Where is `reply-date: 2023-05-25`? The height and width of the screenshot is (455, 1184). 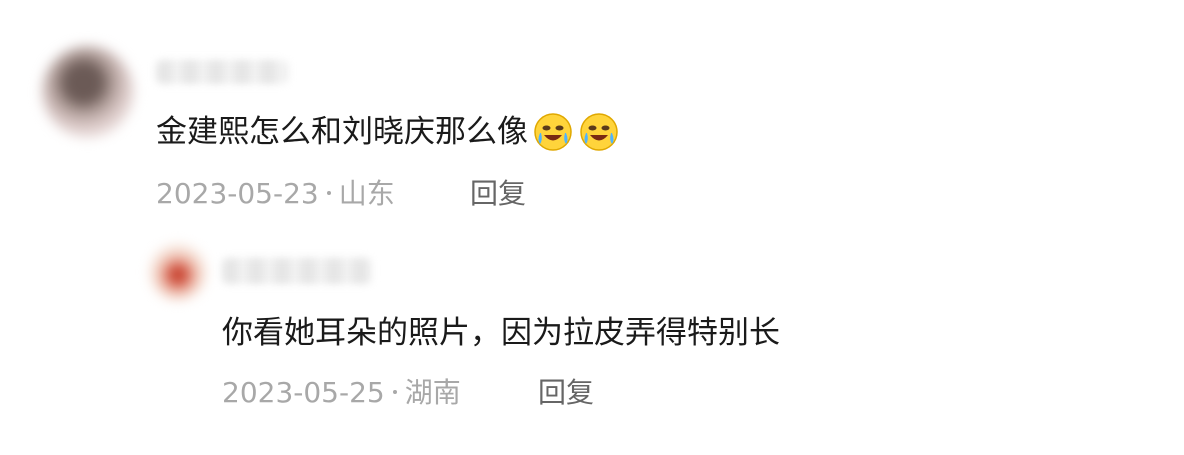
reply-date: 2023-05-25 is located at coordinates (303, 392).